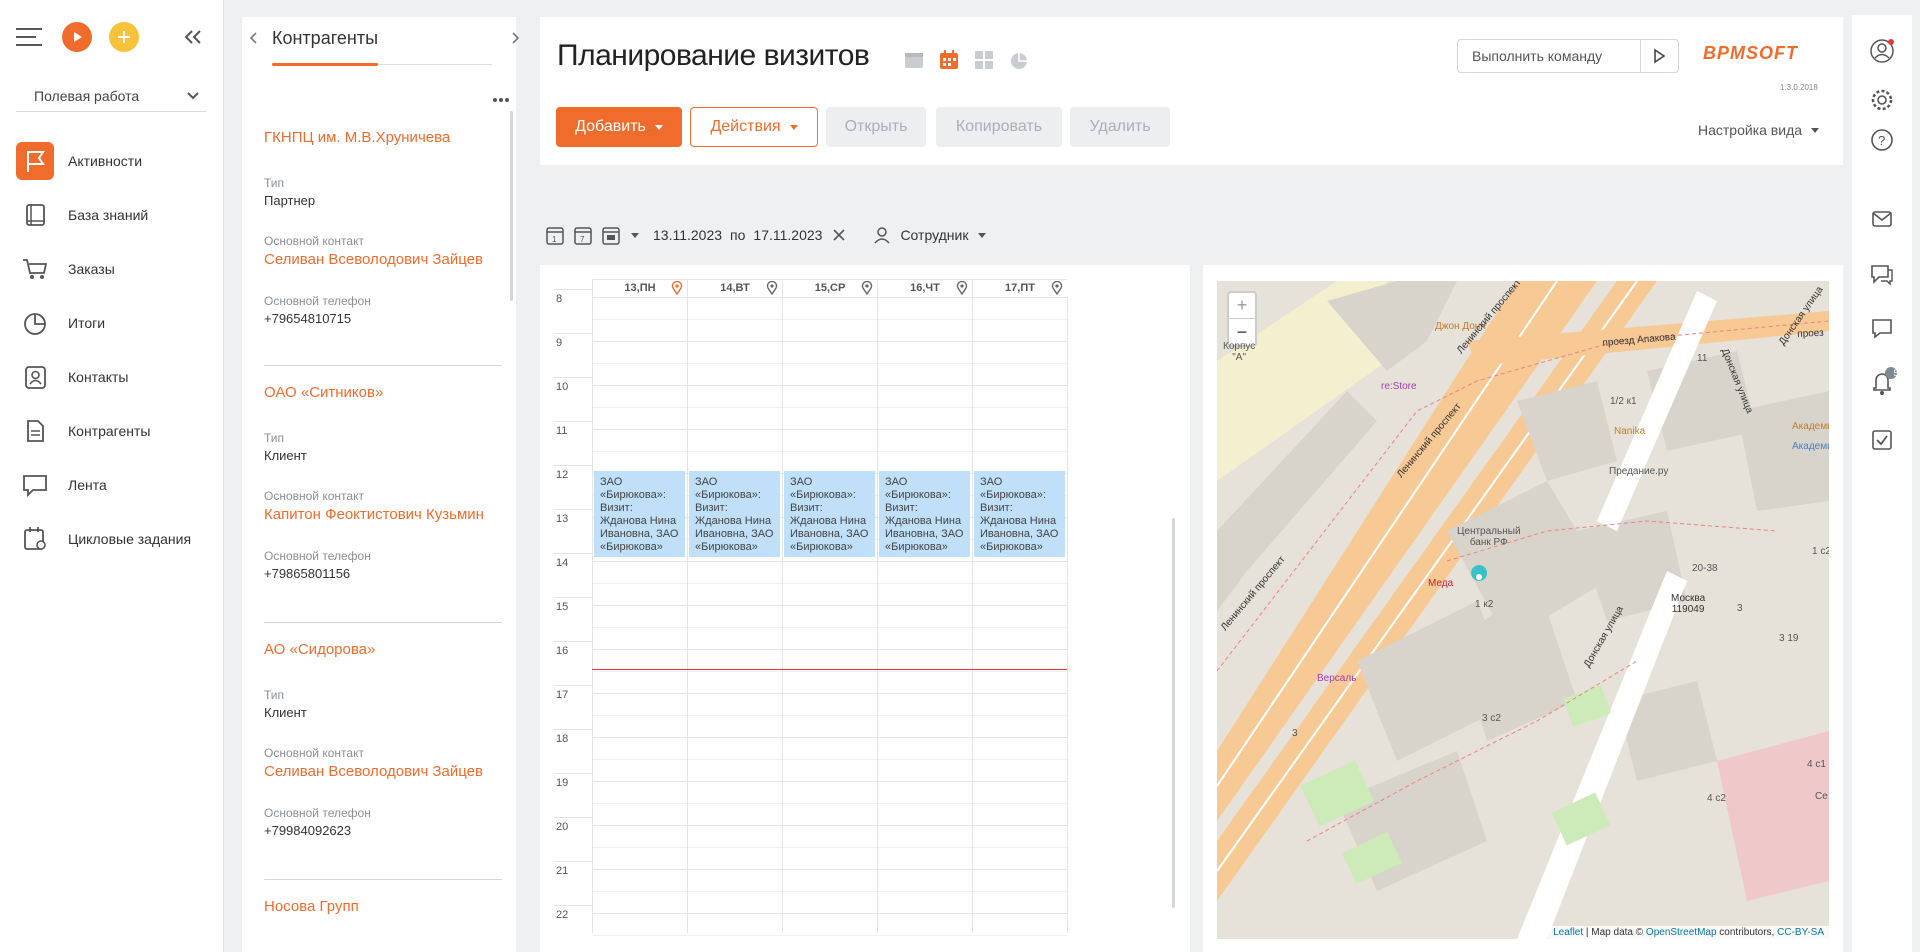  Describe the element at coordinates (1882, 51) in the screenshot. I see `profile-icon` at that location.